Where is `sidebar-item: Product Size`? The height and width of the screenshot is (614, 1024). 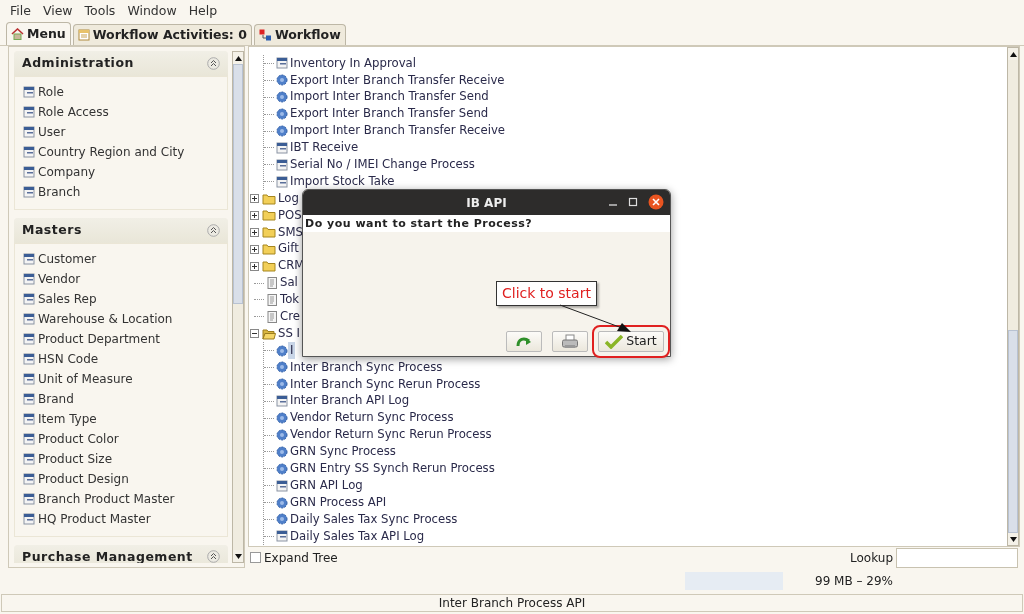 sidebar-item: Product Size is located at coordinates (121, 458).